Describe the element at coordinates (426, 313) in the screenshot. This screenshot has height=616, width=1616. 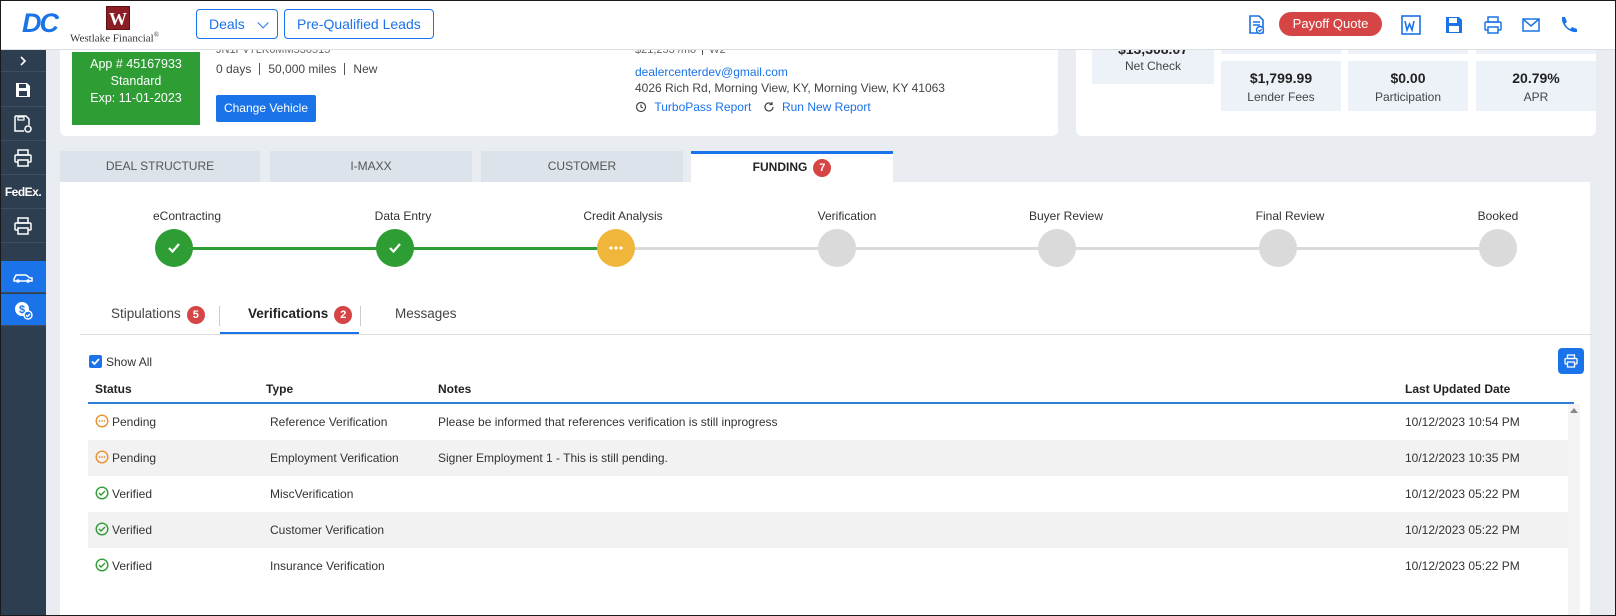
I see `subtab-messages: Messages` at that location.